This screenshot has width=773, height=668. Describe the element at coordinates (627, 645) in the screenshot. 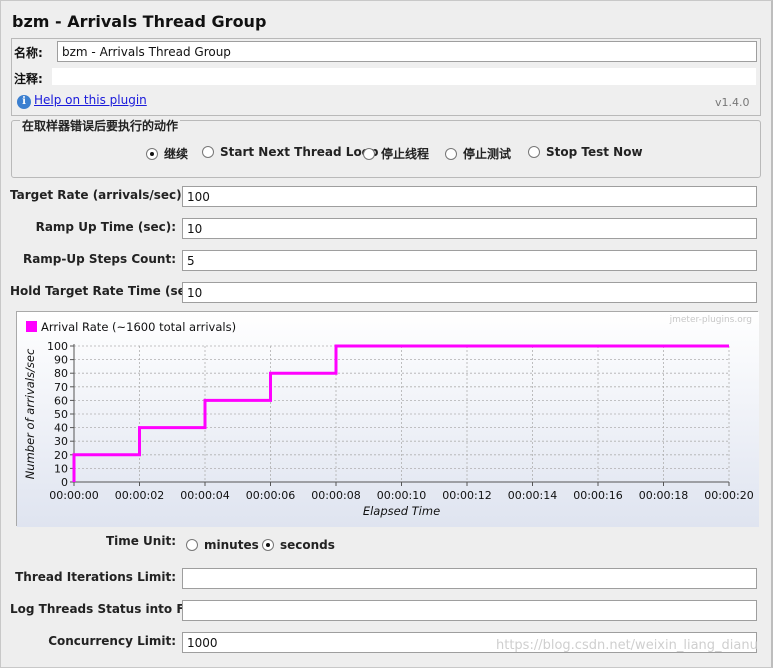

I see `page-watermark: https://blog.csdn.net/weixin_liang_dianu` at that location.